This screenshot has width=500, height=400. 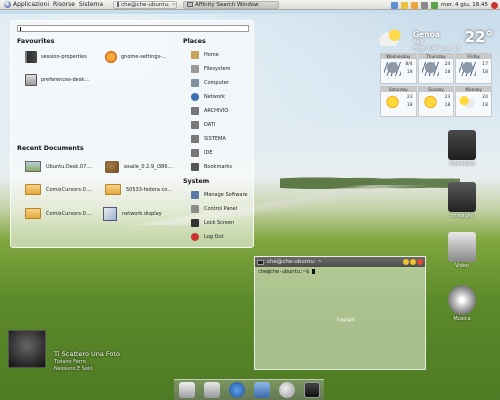 What do you see at coordinates (64, 4) in the screenshot?
I see `menu-places: Risorse` at bounding box center [64, 4].